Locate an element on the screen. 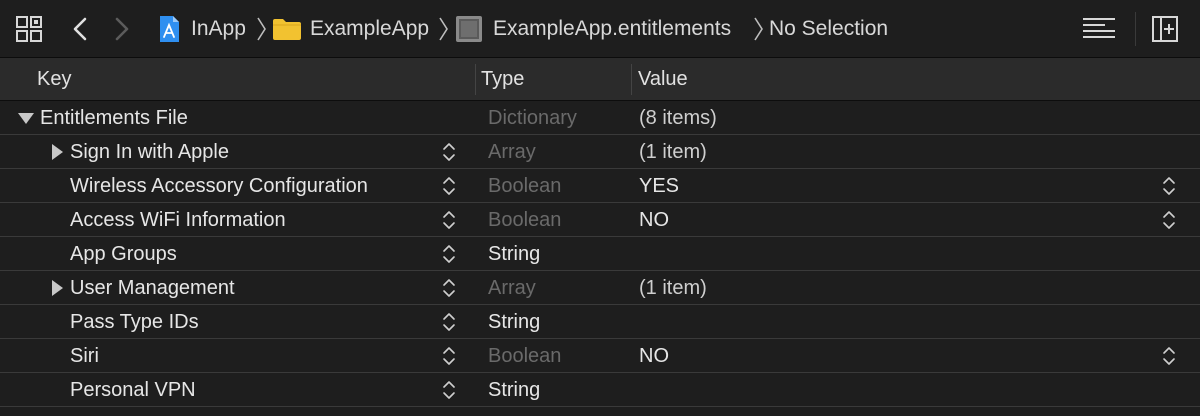 The image size is (1200, 416). row-type: Dictionary is located at coordinates (532, 118).